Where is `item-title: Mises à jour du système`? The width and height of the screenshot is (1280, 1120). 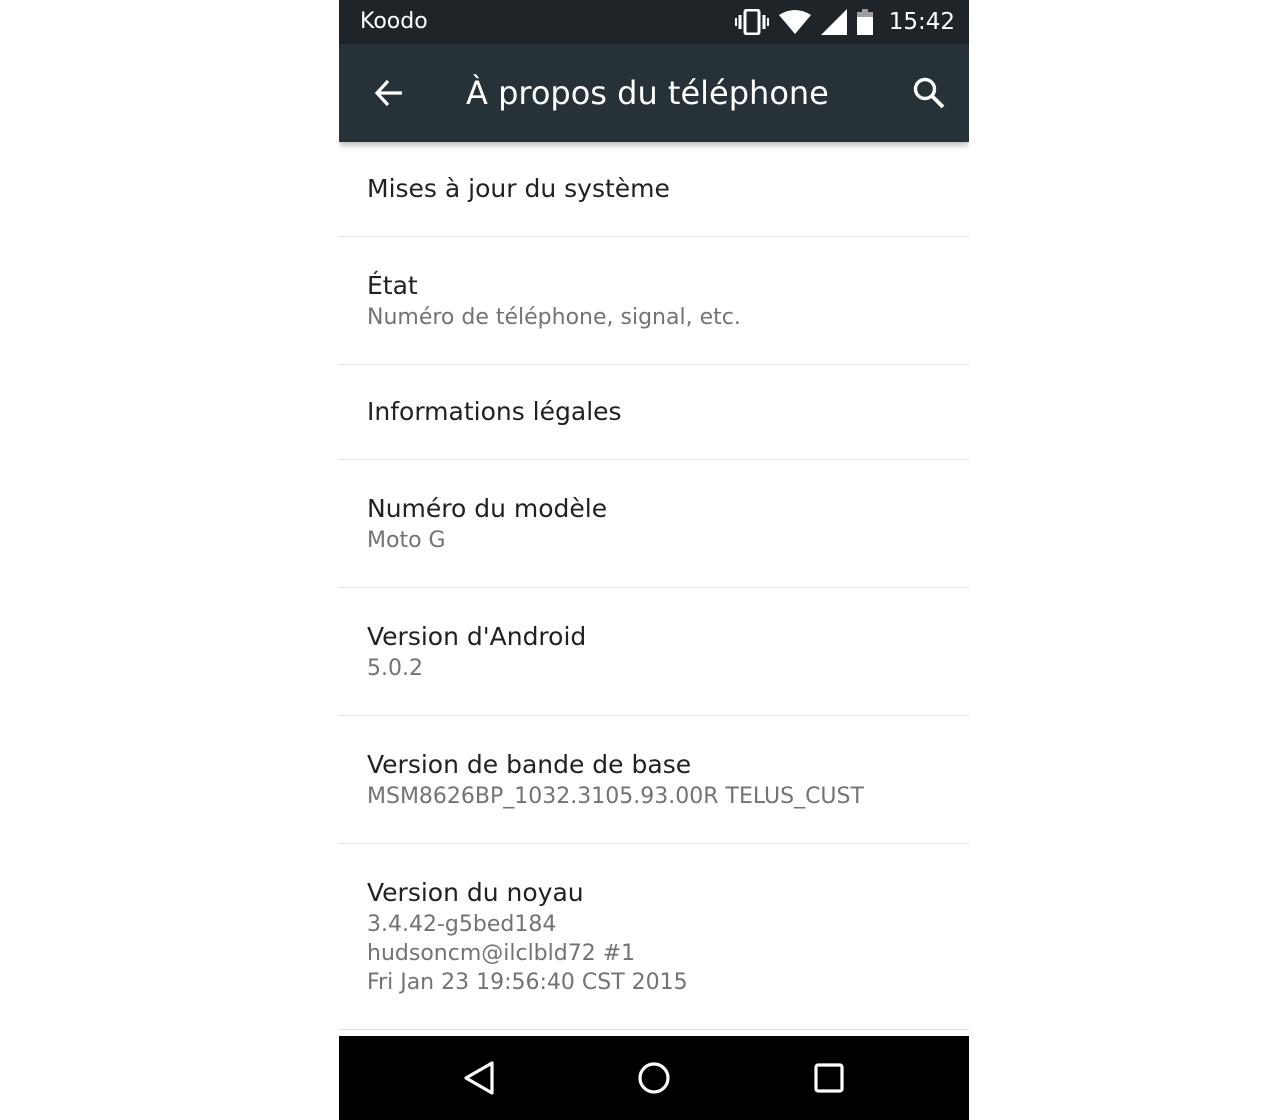
item-title: Mises à jour du système is located at coordinates (518, 188).